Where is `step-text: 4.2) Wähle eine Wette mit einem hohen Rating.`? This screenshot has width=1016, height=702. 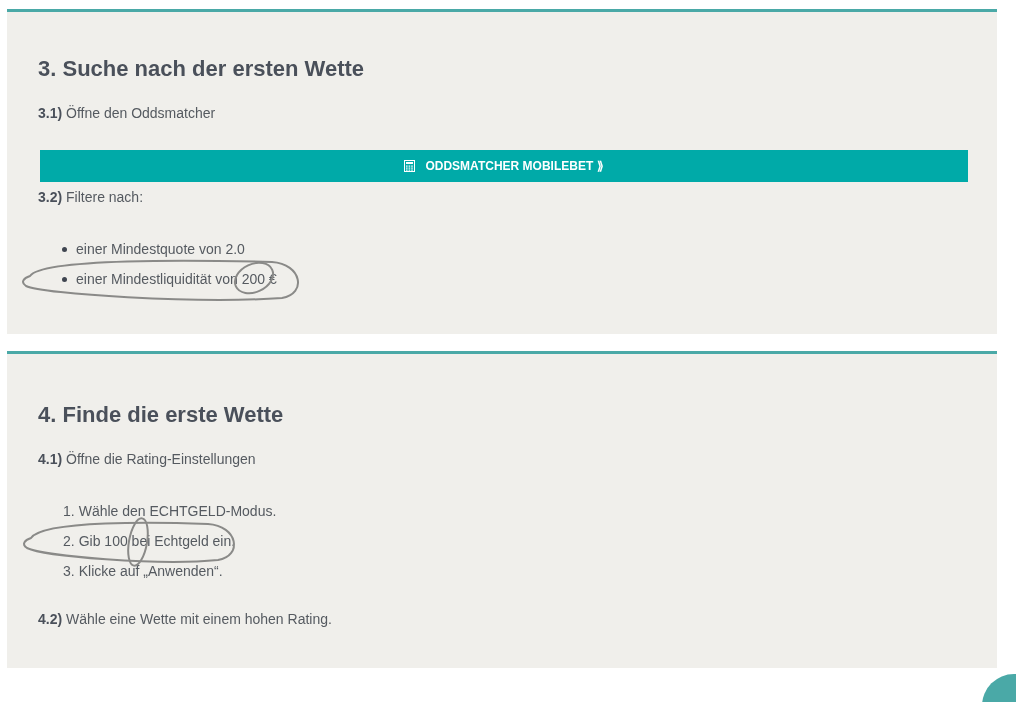 step-text: 4.2) Wähle eine Wette mit einem hohen Rating. is located at coordinates (185, 619).